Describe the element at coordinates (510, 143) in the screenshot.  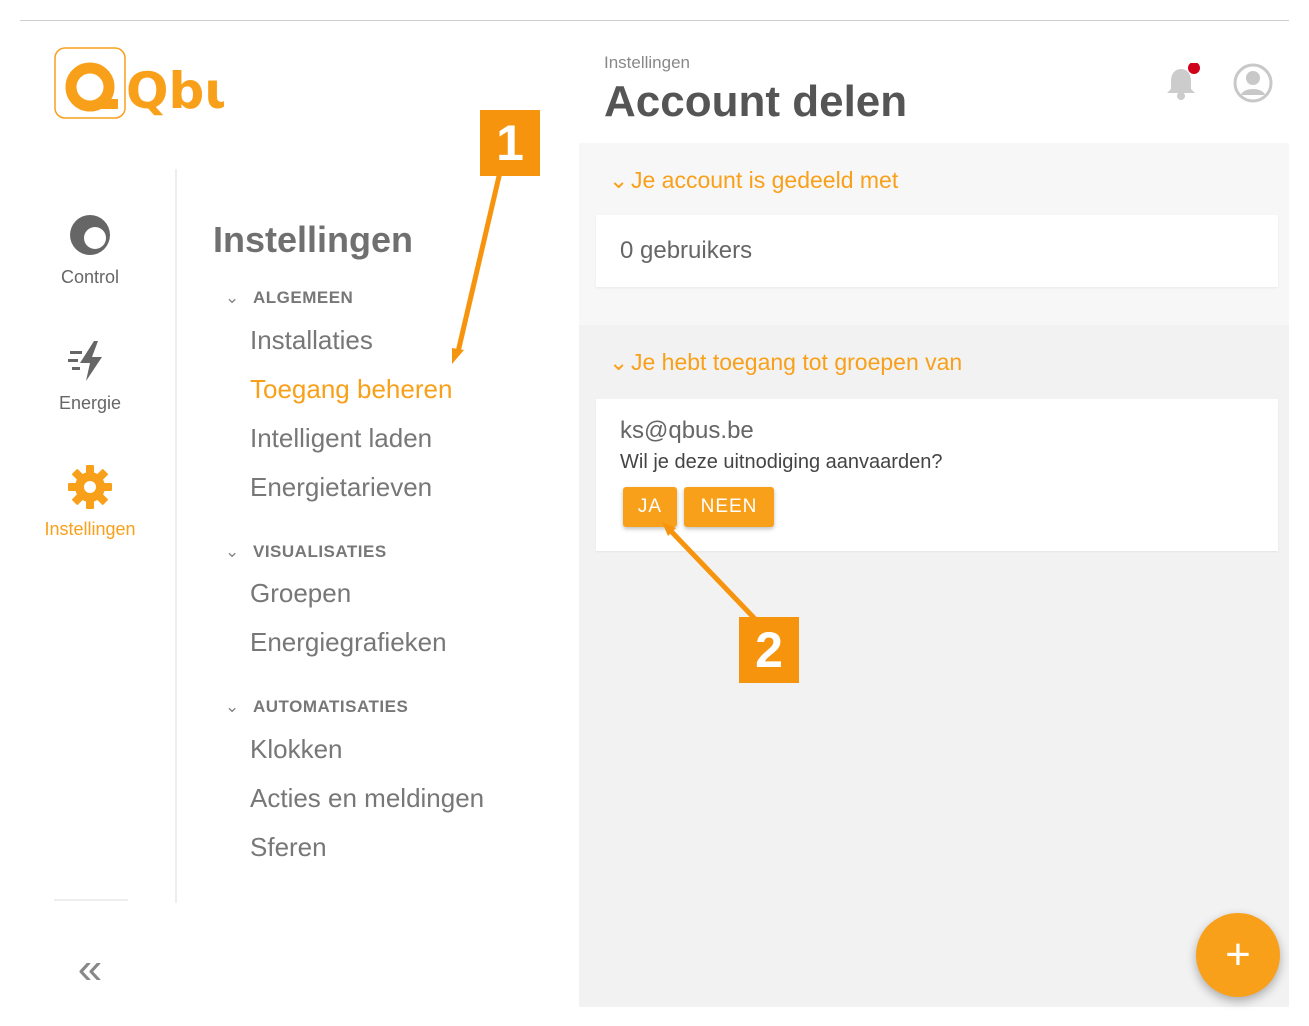
I see `callout-1: 1` at that location.